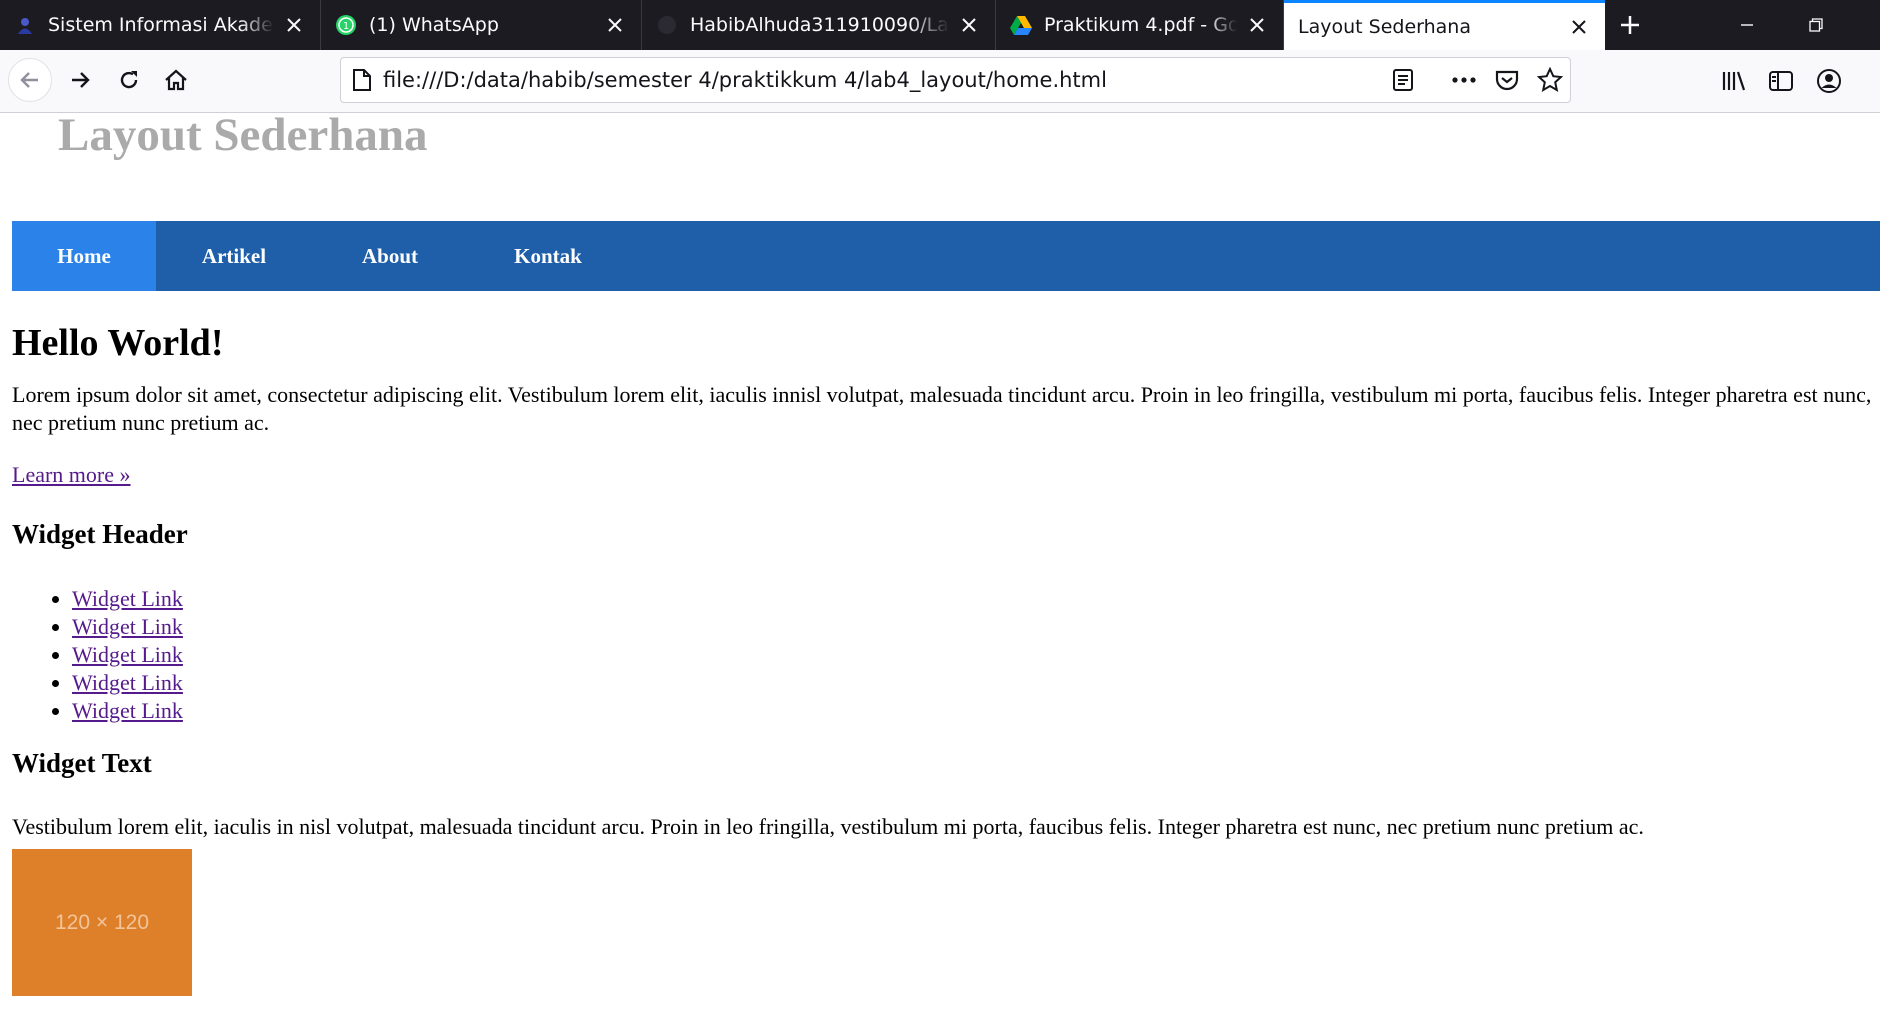  I want to click on site-title: Layout Sederhana, so click(243, 135).